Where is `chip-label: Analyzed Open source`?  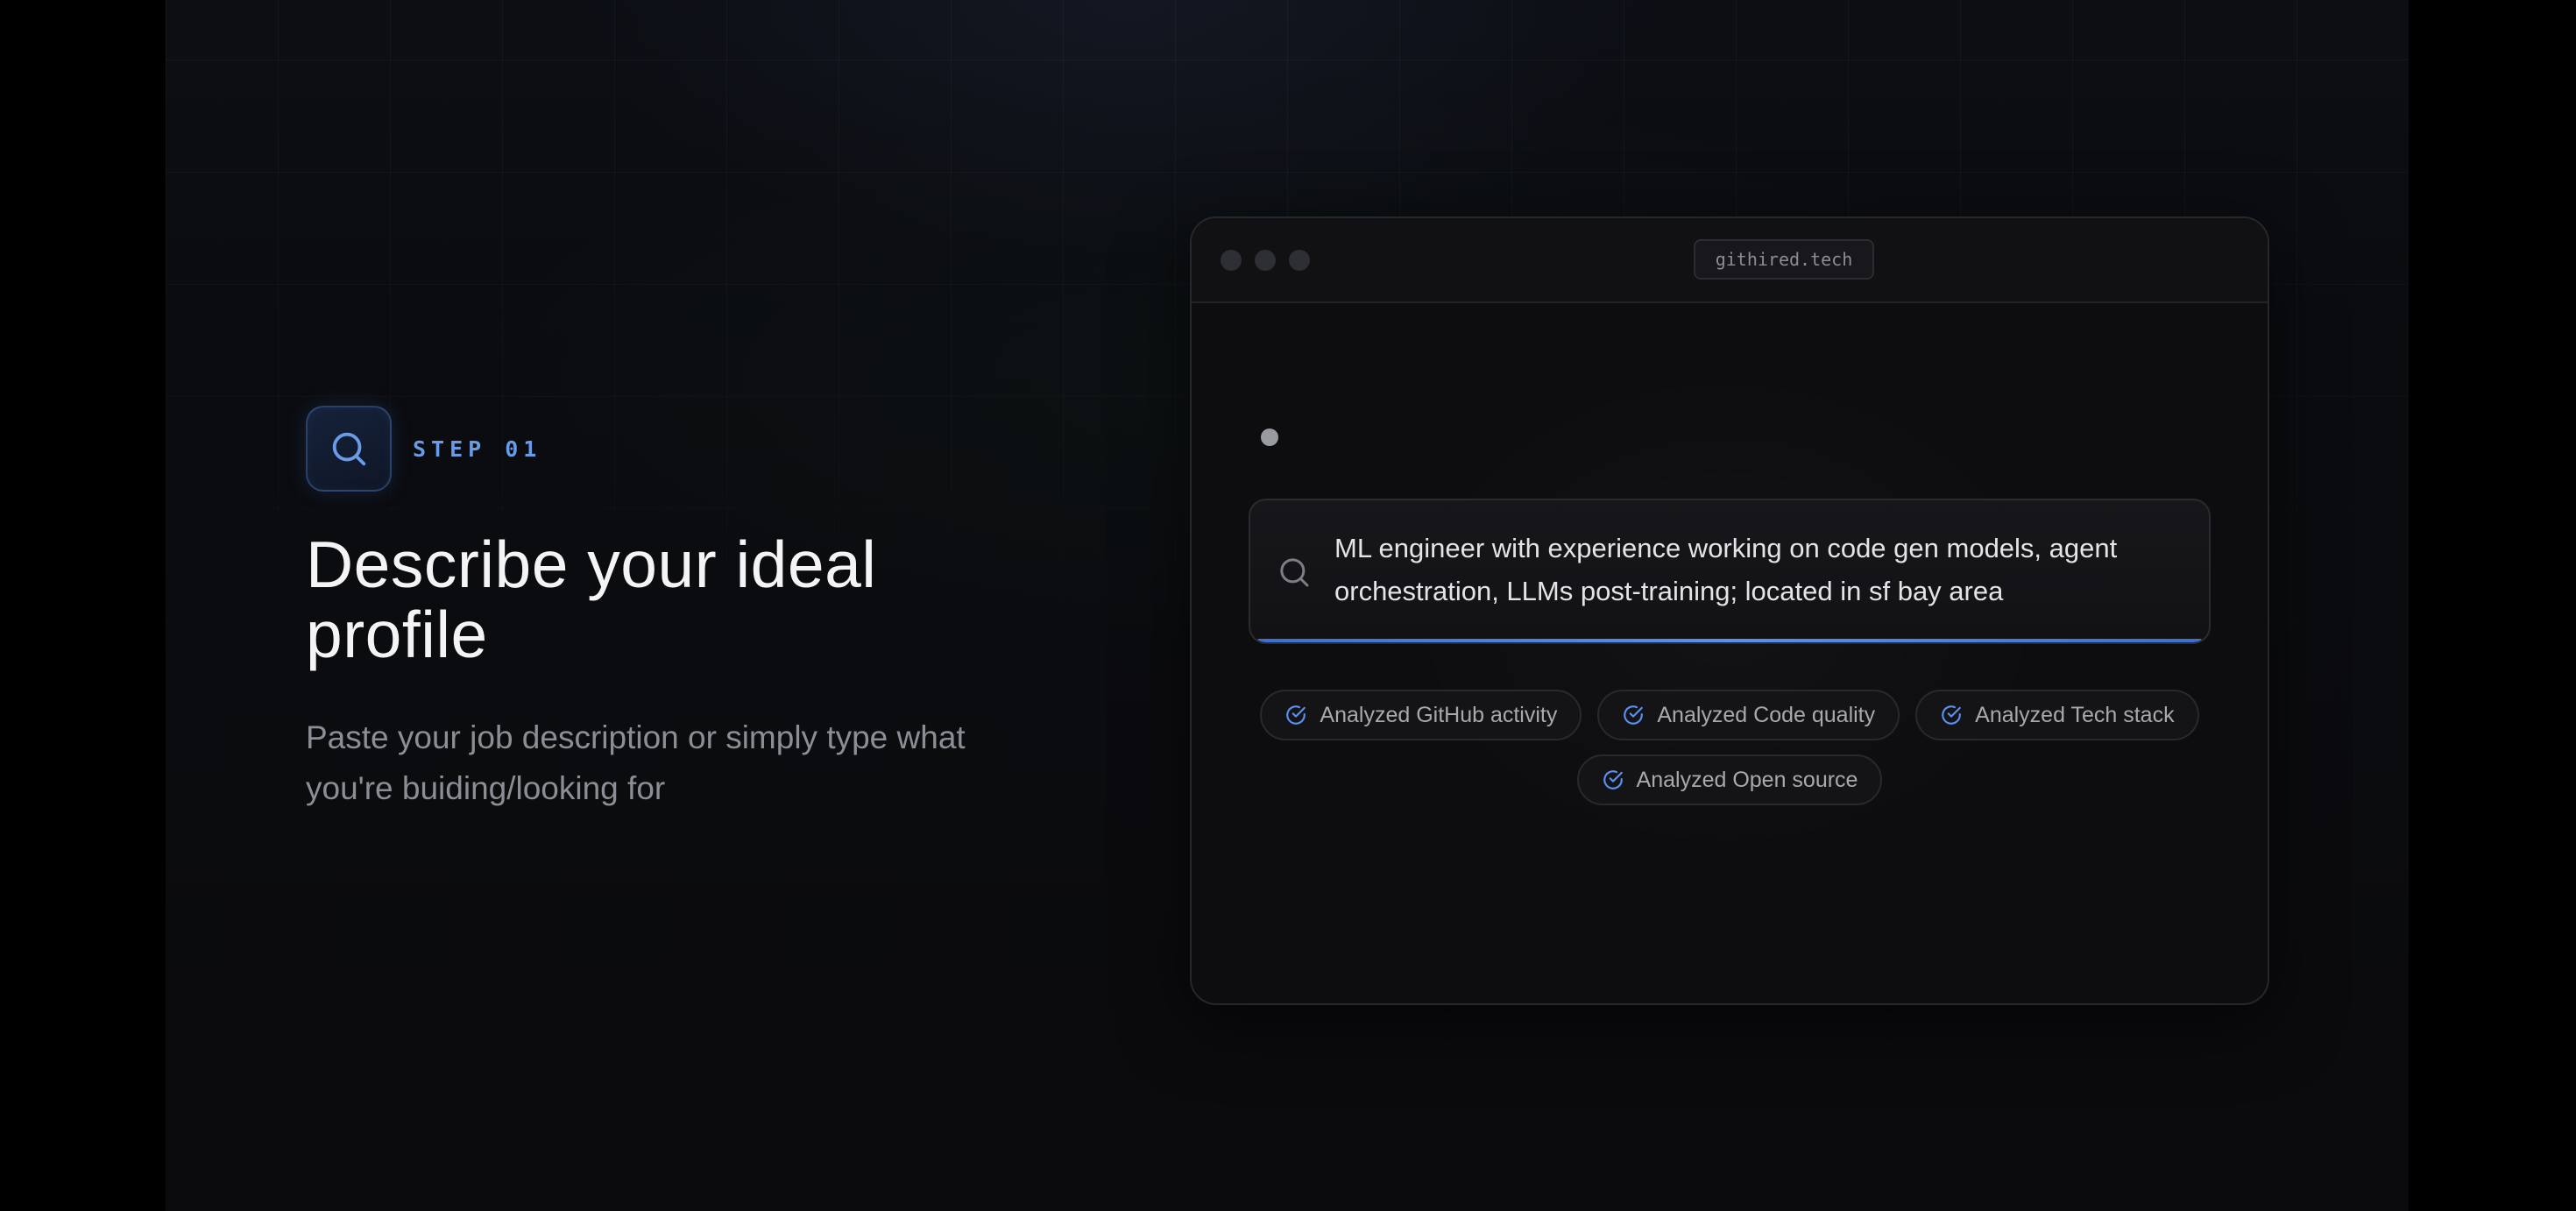 chip-label: Analyzed Open source is located at coordinates (1747, 779).